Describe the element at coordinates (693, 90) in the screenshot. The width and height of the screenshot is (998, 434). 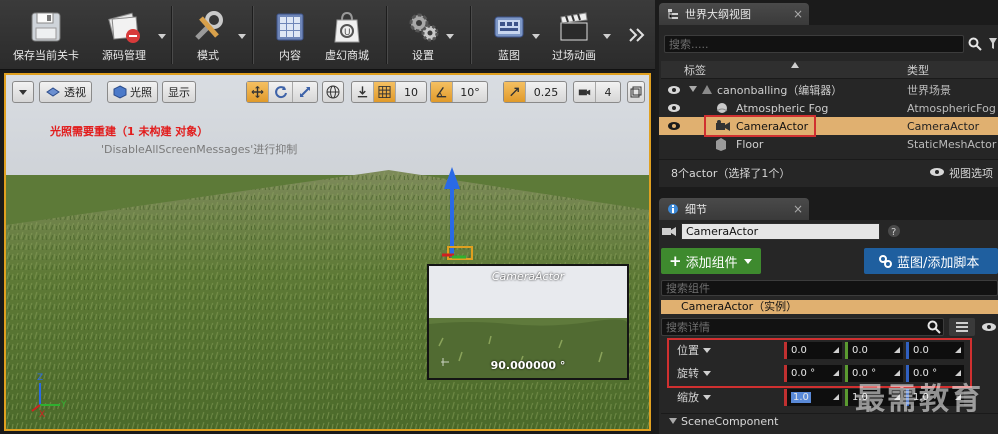
I see `expand-arrow-icon` at that location.